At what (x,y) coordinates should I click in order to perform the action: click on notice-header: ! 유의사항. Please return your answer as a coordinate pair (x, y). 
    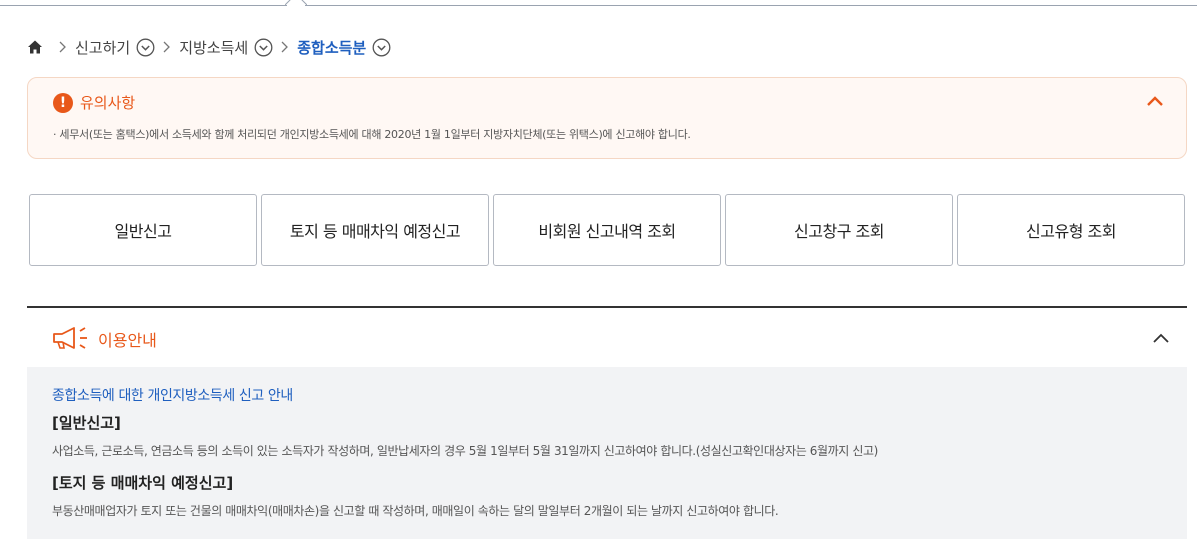
    Looking at the image, I should click on (94, 102).